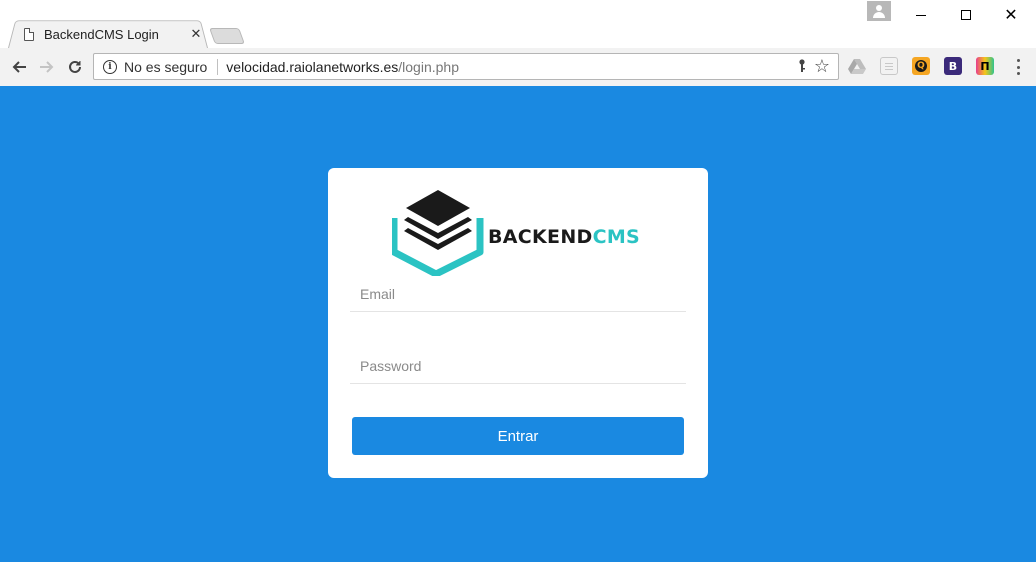 The width and height of the screenshot is (1036, 562). I want to click on maximize-button, so click(966, 15).